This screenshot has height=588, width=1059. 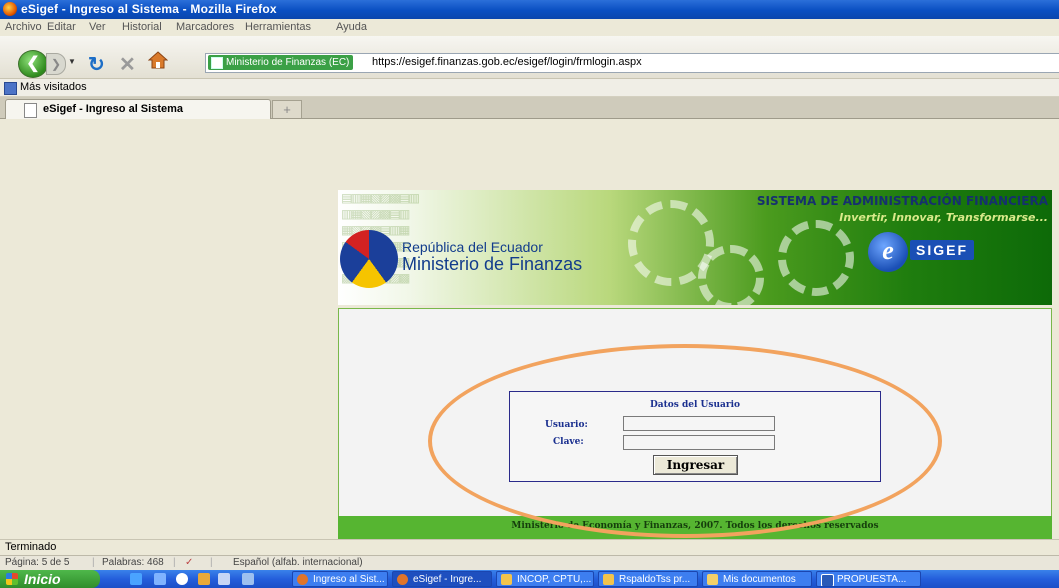 I want to click on stop-icon: ✕, so click(x=127, y=64).